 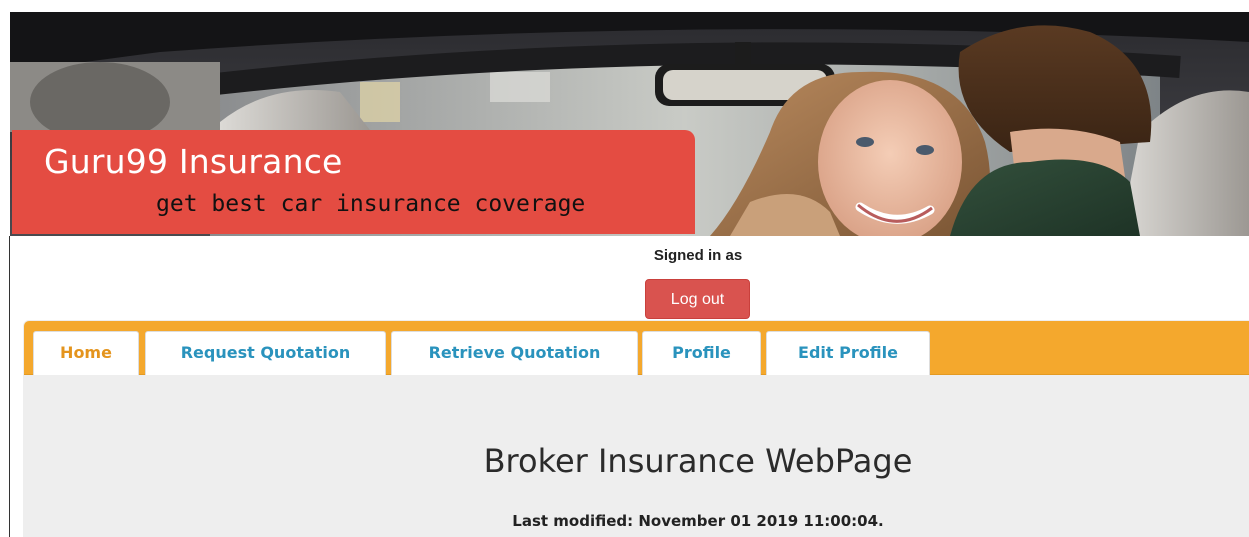 What do you see at coordinates (698, 461) in the screenshot?
I see `page-title: Broker Insurance WebPage` at bounding box center [698, 461].